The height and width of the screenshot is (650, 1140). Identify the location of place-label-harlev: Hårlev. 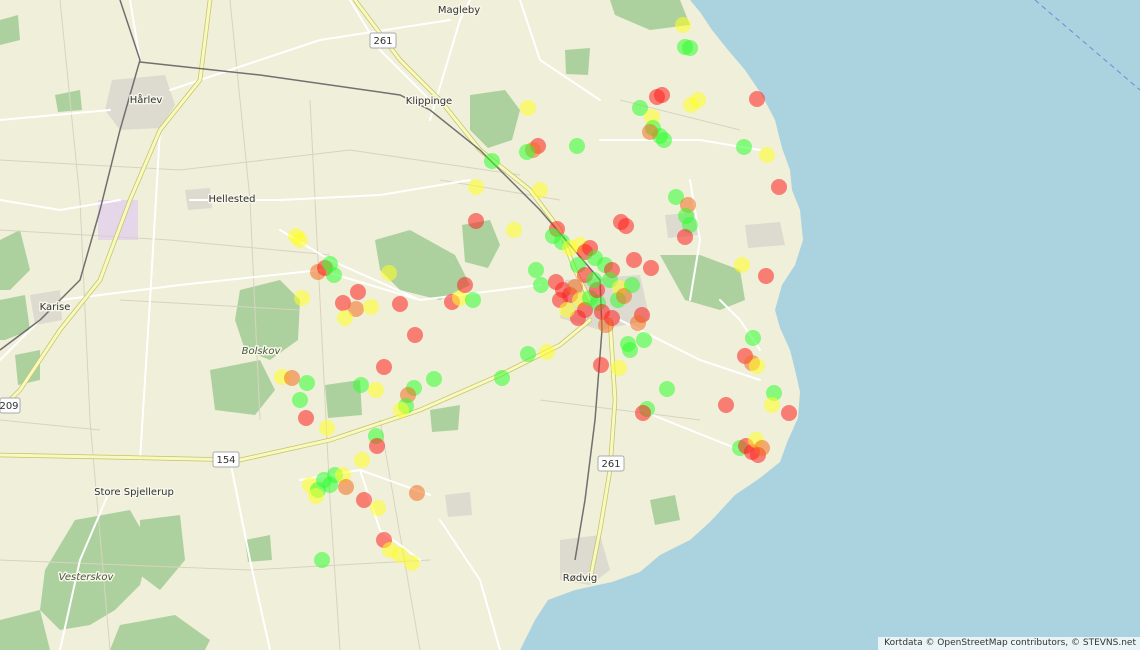
(146, 99).